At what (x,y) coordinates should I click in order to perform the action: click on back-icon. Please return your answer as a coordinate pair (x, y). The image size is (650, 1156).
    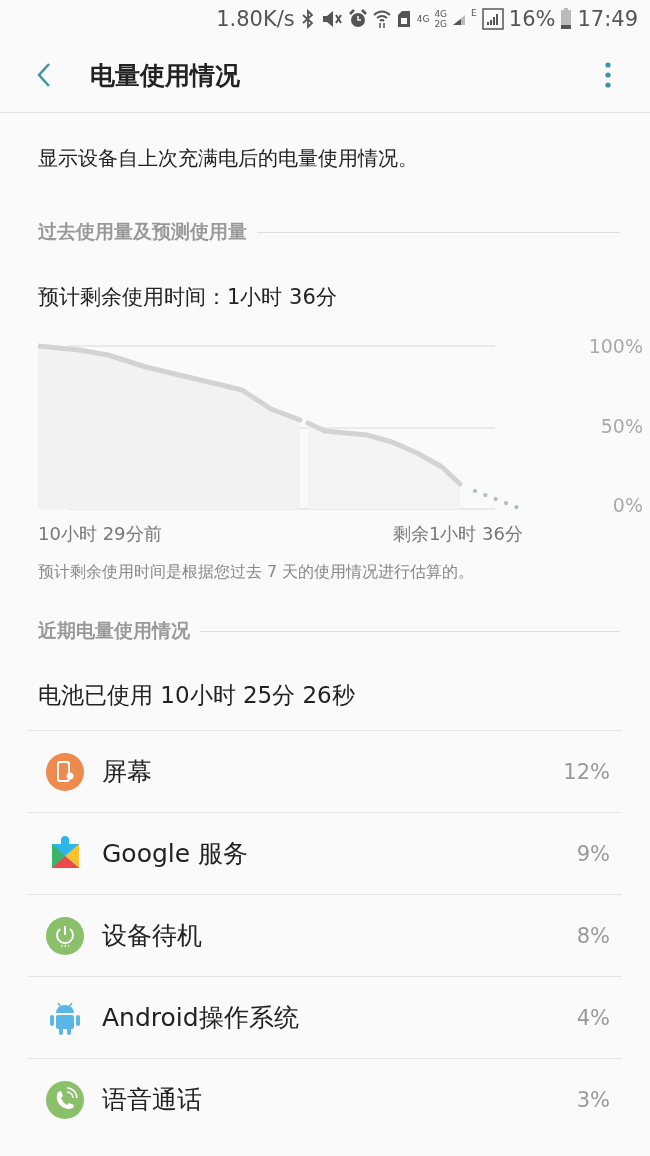
    Looking at the image, I should click on (44, 75).